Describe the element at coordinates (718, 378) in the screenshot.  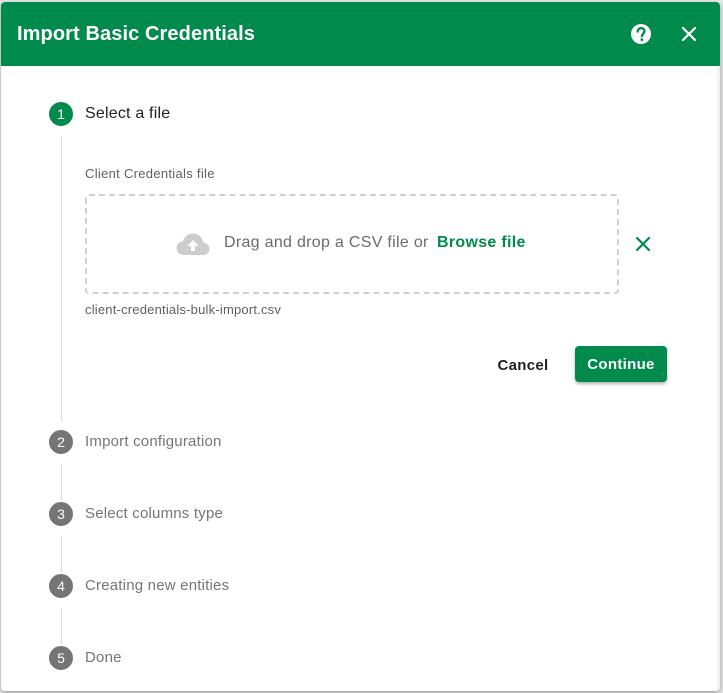
I see `scrollbar` at that location.